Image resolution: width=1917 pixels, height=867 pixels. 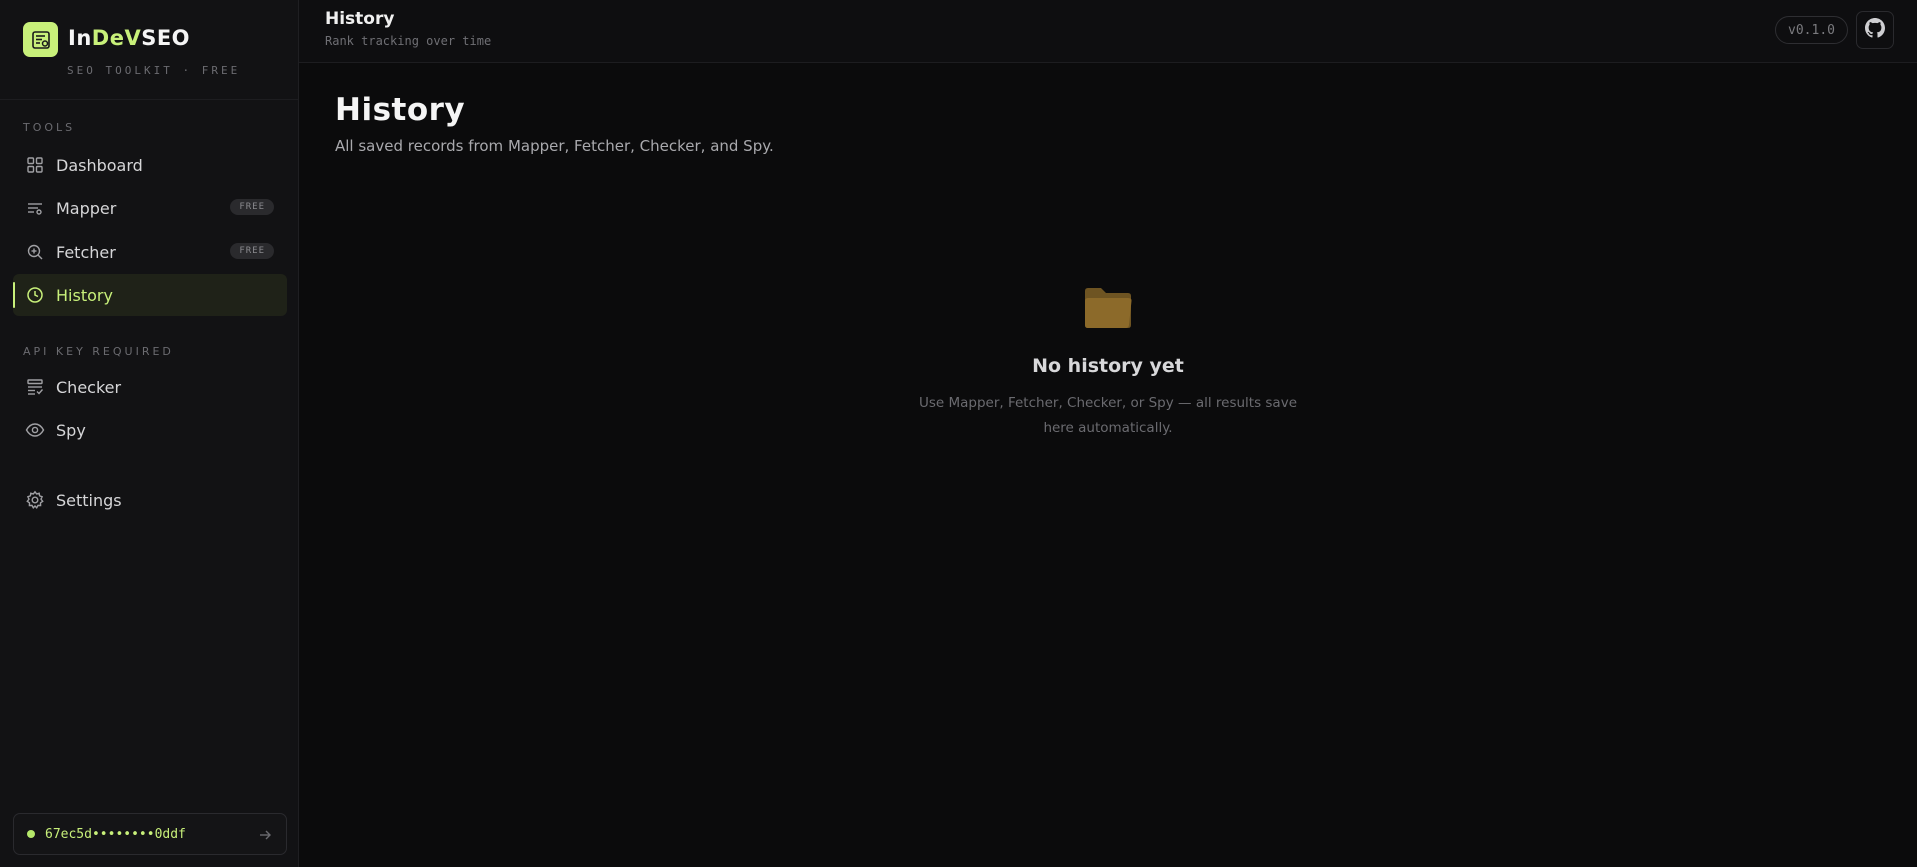 I want to click on section-label-api: API KEY REQUIRED, so click(x=98, y=351).